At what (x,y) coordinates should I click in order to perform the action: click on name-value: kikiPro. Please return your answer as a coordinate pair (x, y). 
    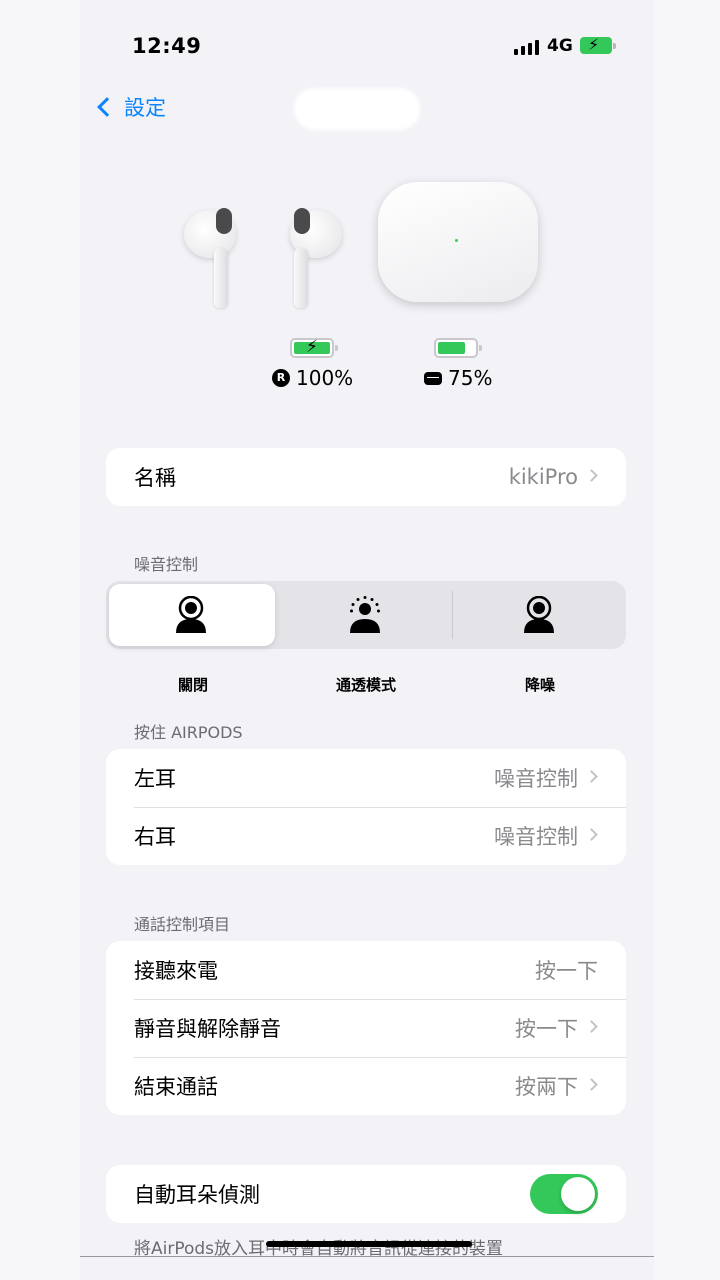
    Looking at the image, I should click on (543, 477).